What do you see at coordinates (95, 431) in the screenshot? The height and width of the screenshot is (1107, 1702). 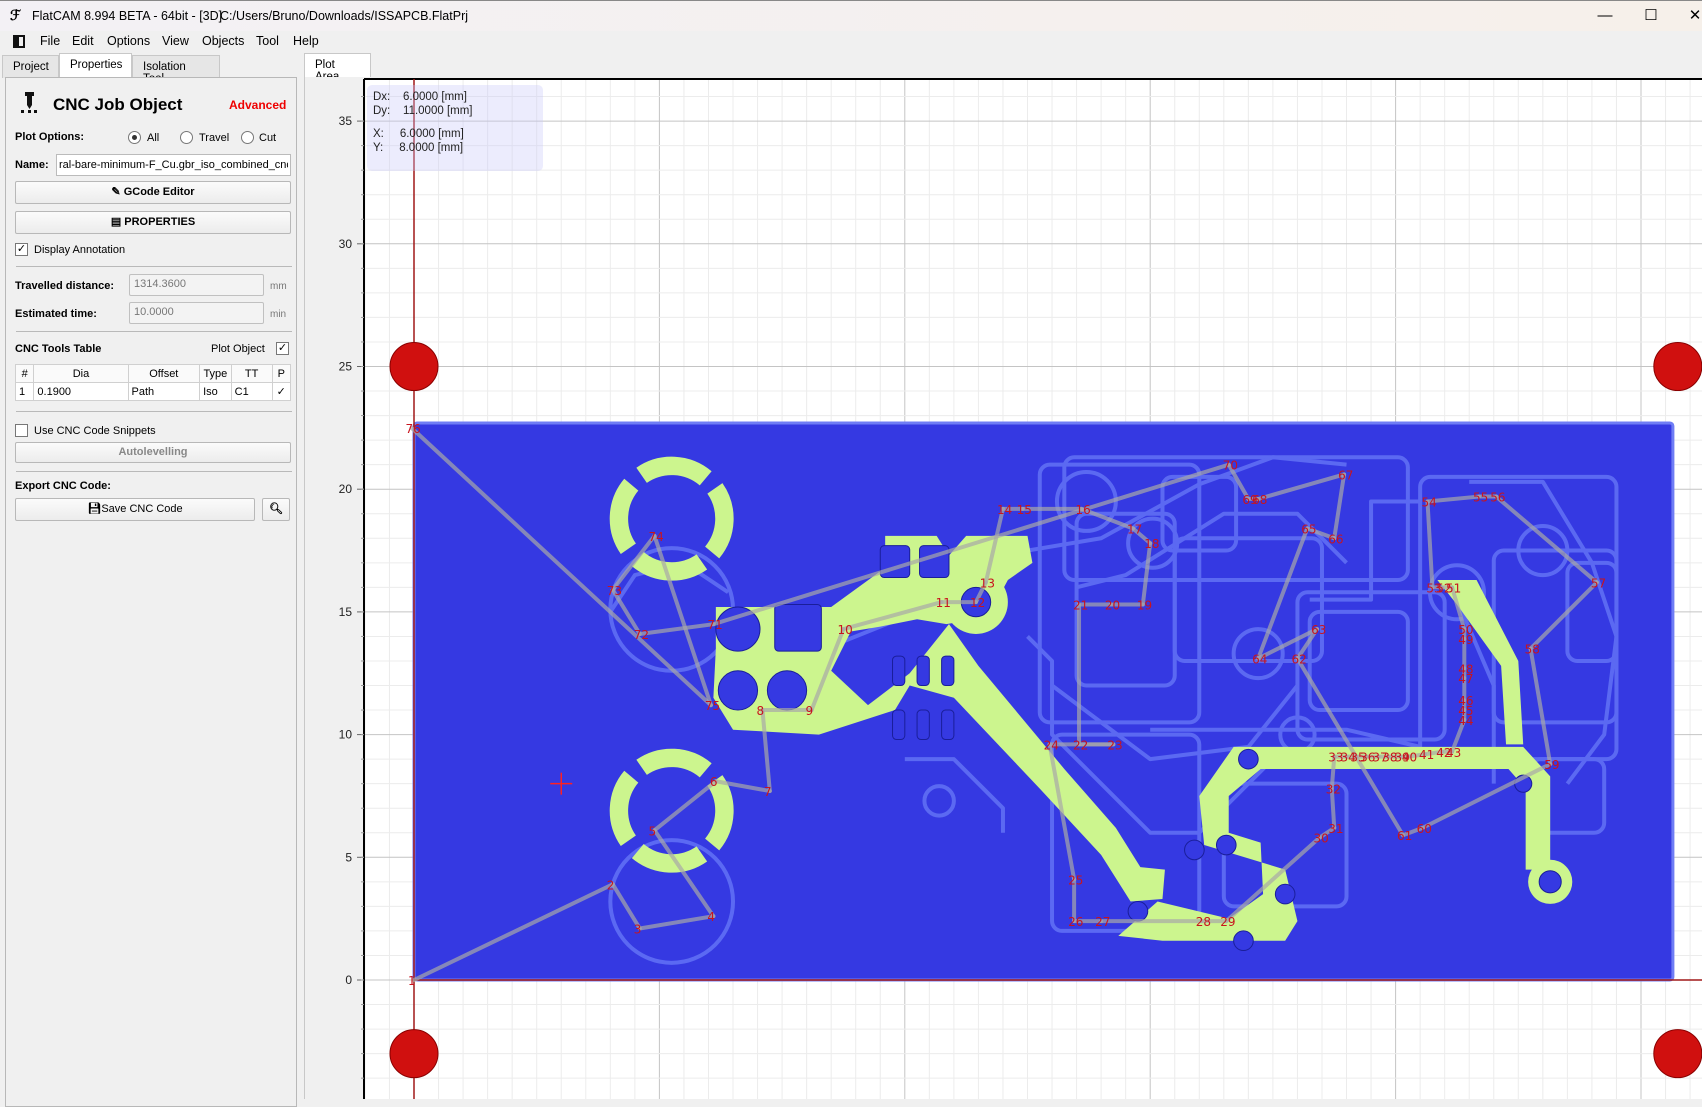 I see `use-snippets-label: Use CNC Code Snippets` at bounding box center [95, 431].